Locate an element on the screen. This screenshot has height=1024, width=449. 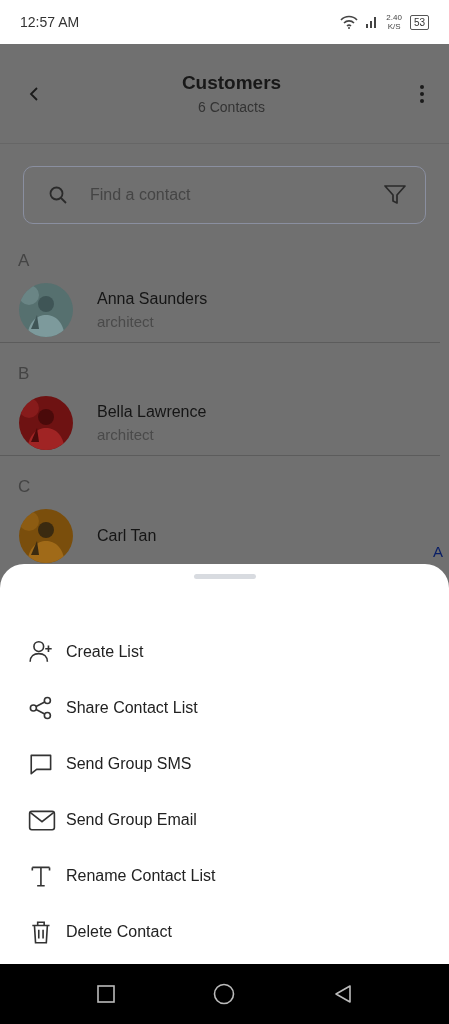
battery-indicator: 53 is located at coordinates (419, 22).